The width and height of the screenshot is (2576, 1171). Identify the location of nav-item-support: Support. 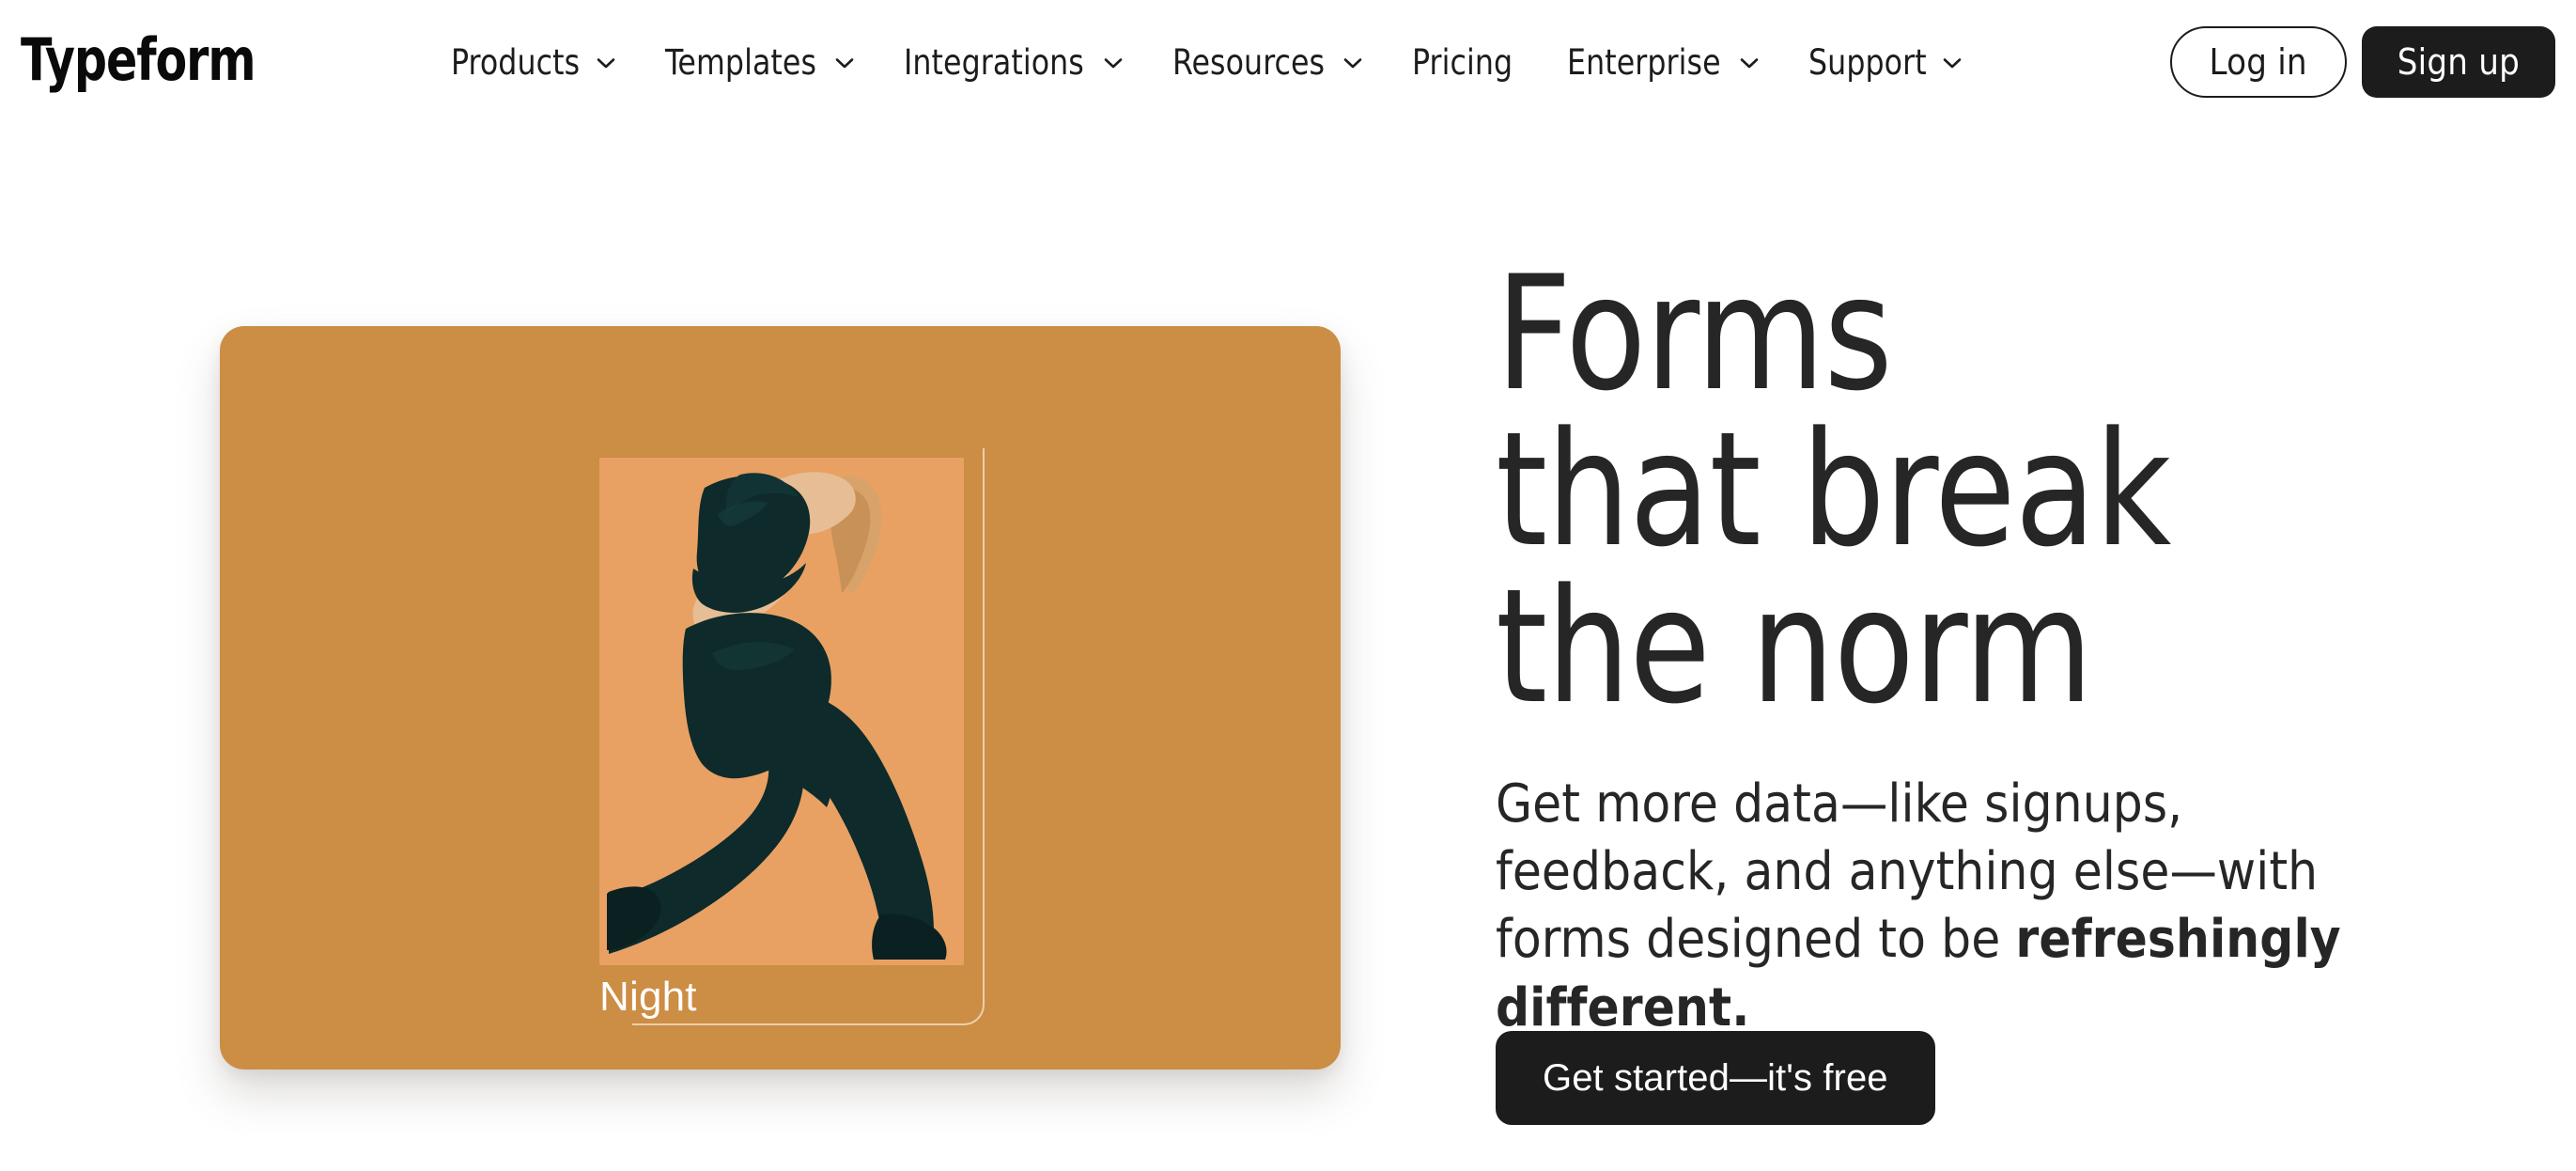
(1885, 62).